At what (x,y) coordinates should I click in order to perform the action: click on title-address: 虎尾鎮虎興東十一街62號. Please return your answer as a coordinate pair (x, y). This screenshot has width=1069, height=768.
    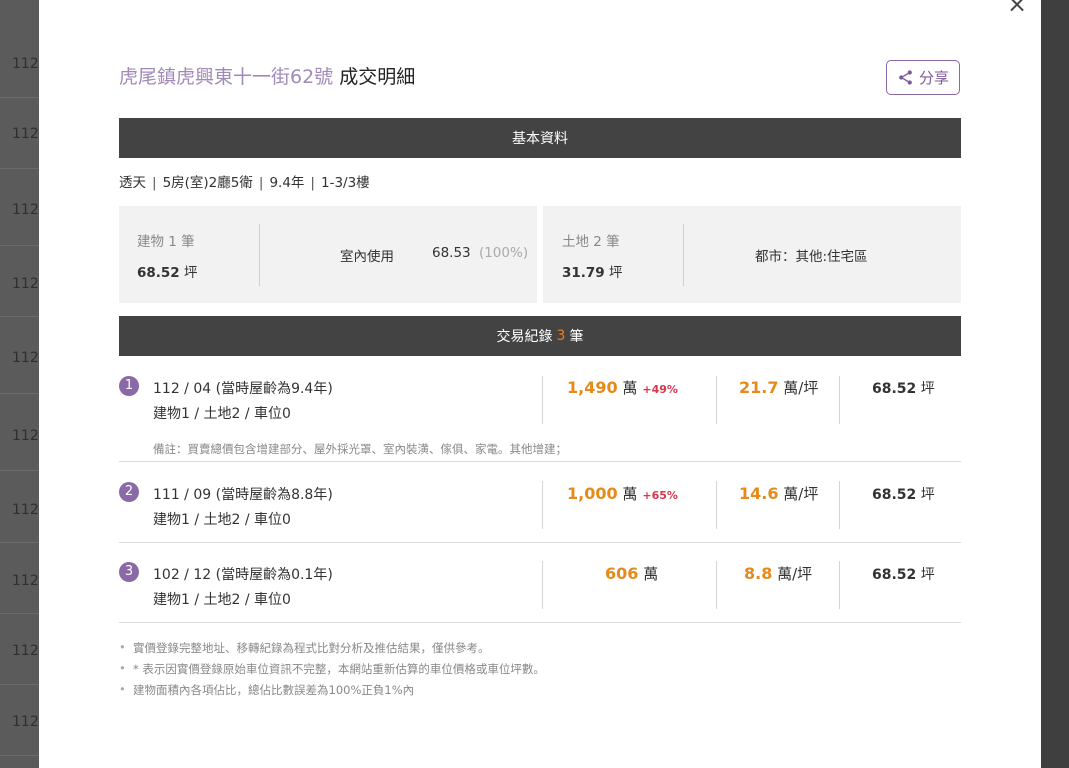
    Looking at the image, I should click on (226, 77).